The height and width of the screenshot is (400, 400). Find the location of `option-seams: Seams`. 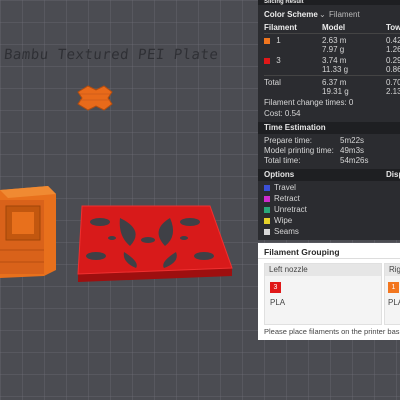

option-seams: Seams is located at coordinates (332, 231).